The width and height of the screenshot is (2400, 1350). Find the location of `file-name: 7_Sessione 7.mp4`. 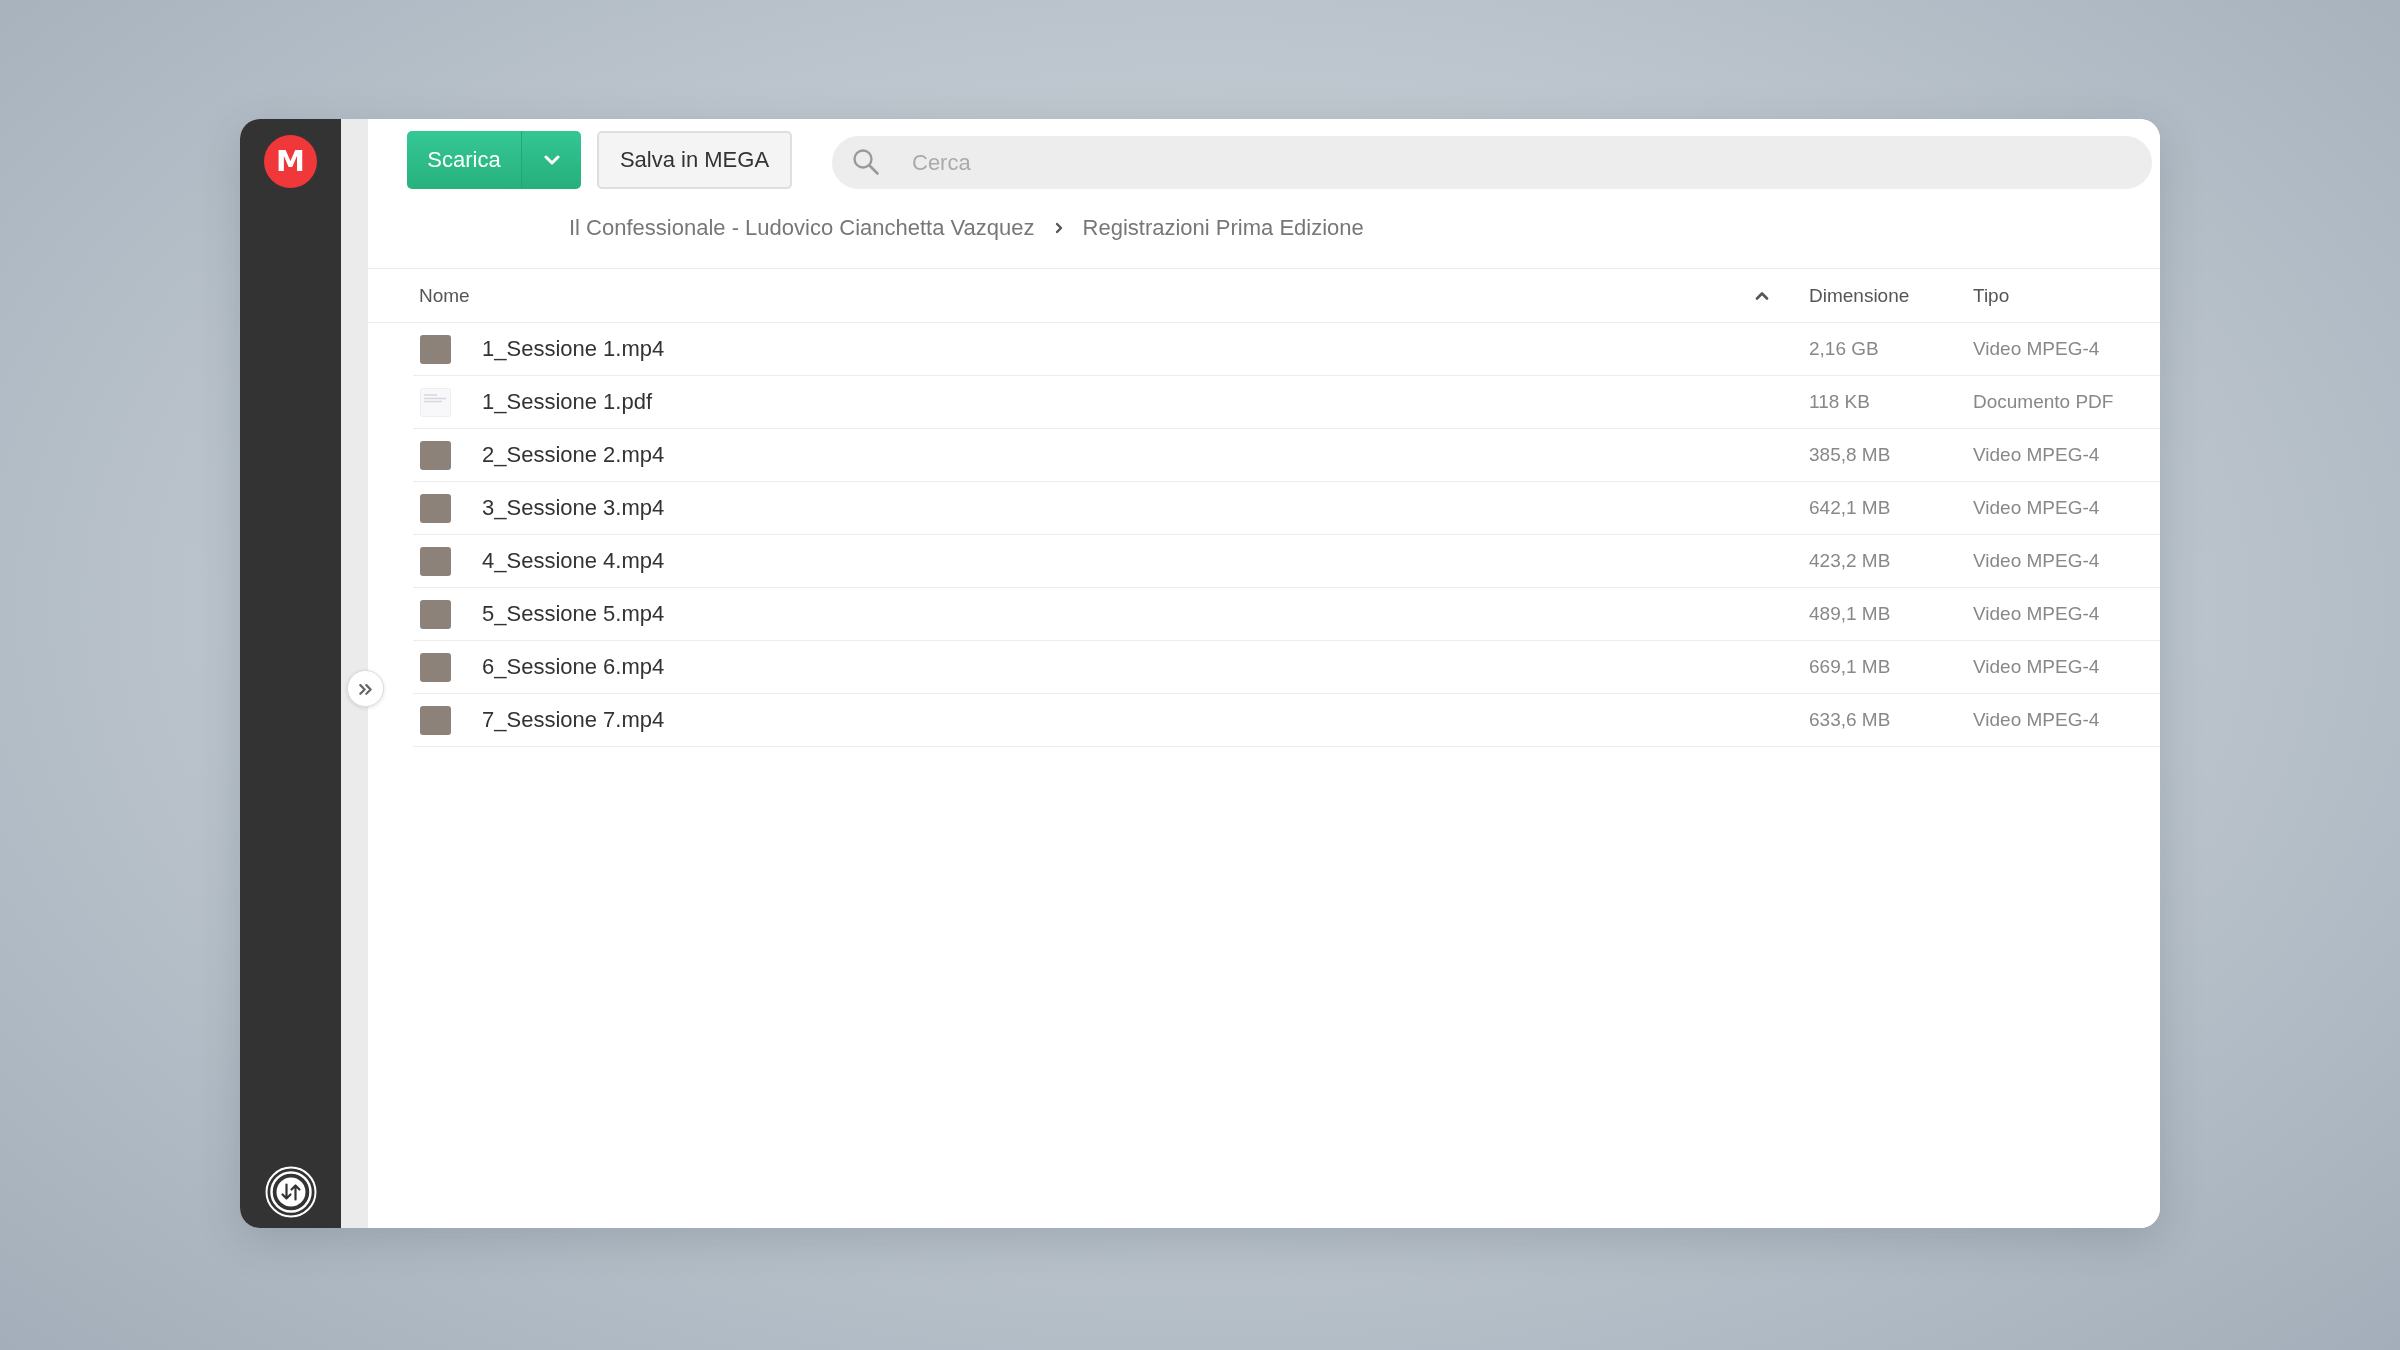

file-name: 7_Sessione 7.mp4 is located at coordinates (573, 720).